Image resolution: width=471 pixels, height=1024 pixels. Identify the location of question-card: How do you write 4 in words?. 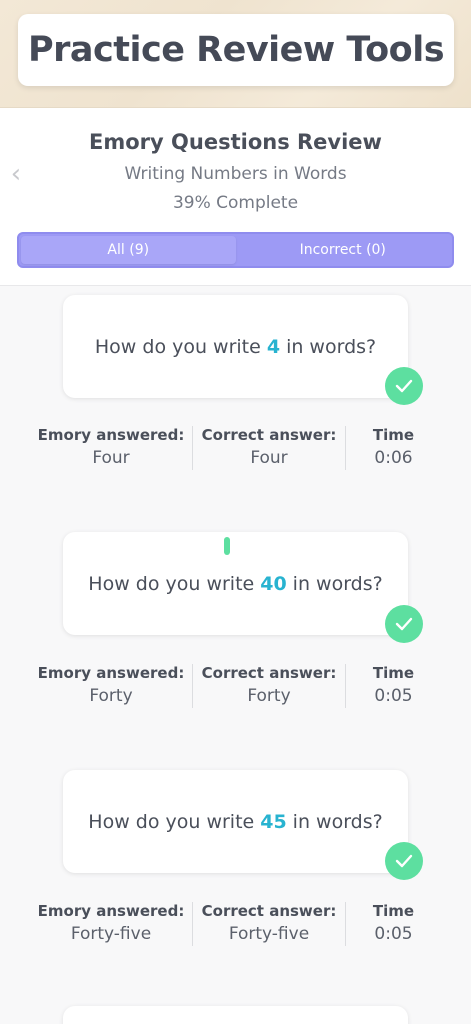
(235, 346).